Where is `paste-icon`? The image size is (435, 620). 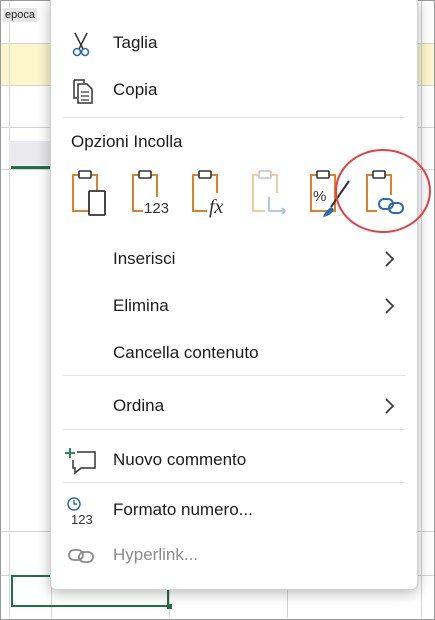 paste-icon is located at coordinates (92, 193).